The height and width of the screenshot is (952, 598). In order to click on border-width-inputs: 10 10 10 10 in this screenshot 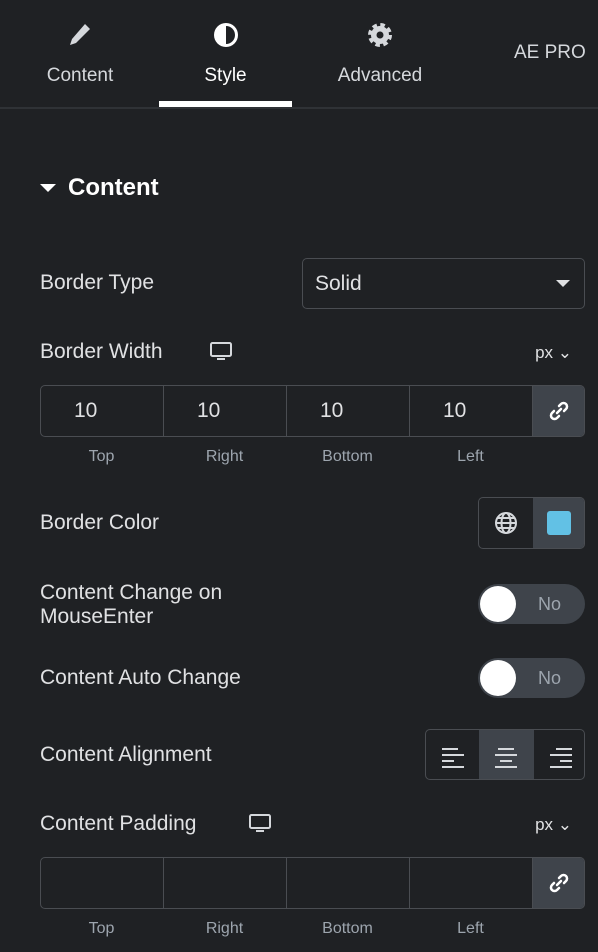, I will do `click(312, 411)`.